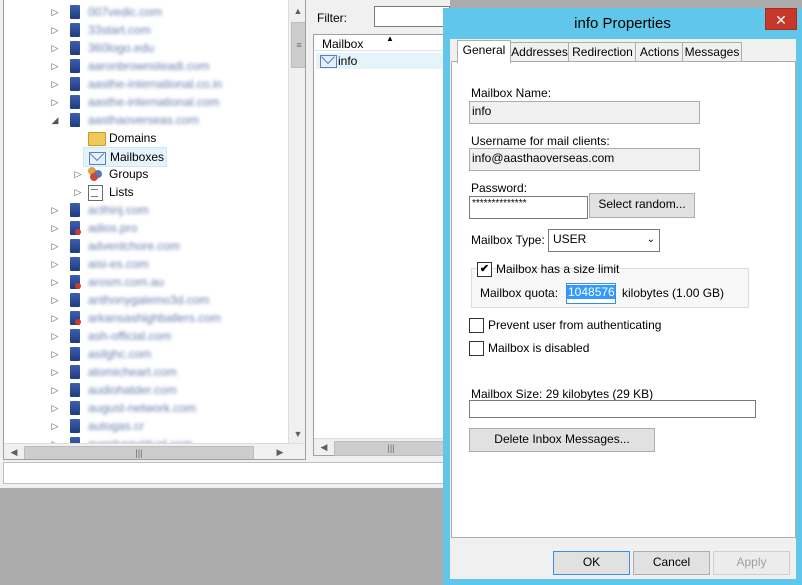 This screenshot has width=802, height=585. I want to click on list-item: info, so click(382, 61).